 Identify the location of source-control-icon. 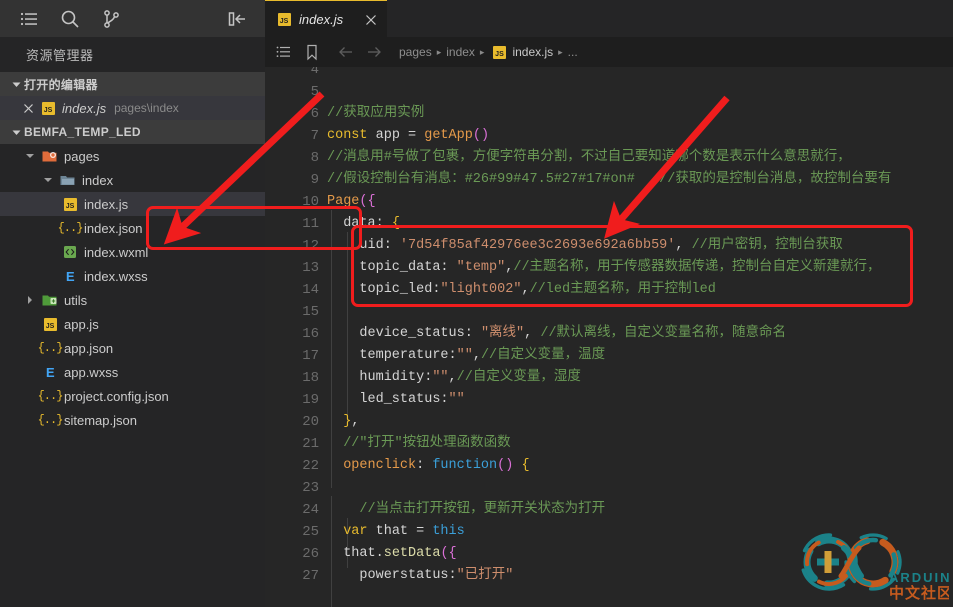
(111, 19).